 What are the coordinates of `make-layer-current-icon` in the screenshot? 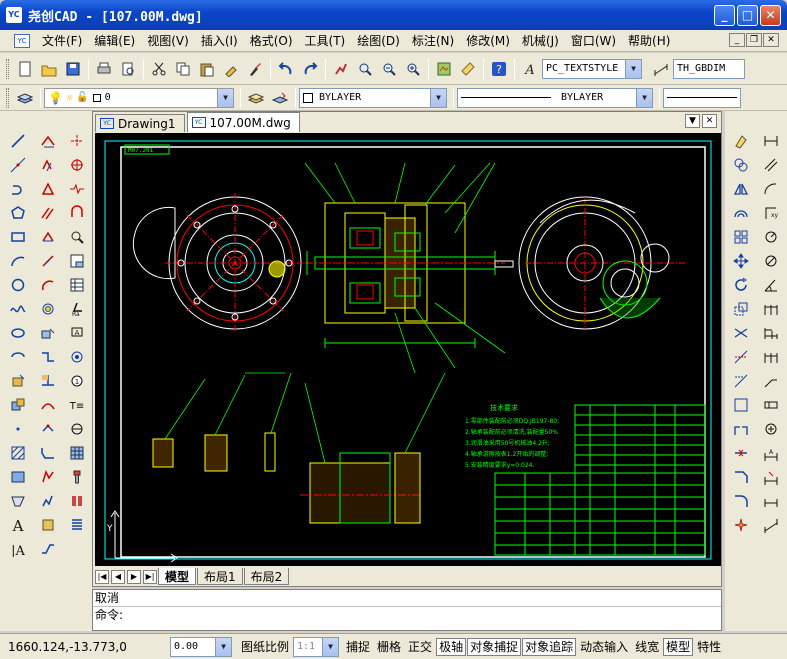 It's located at (256, 98).